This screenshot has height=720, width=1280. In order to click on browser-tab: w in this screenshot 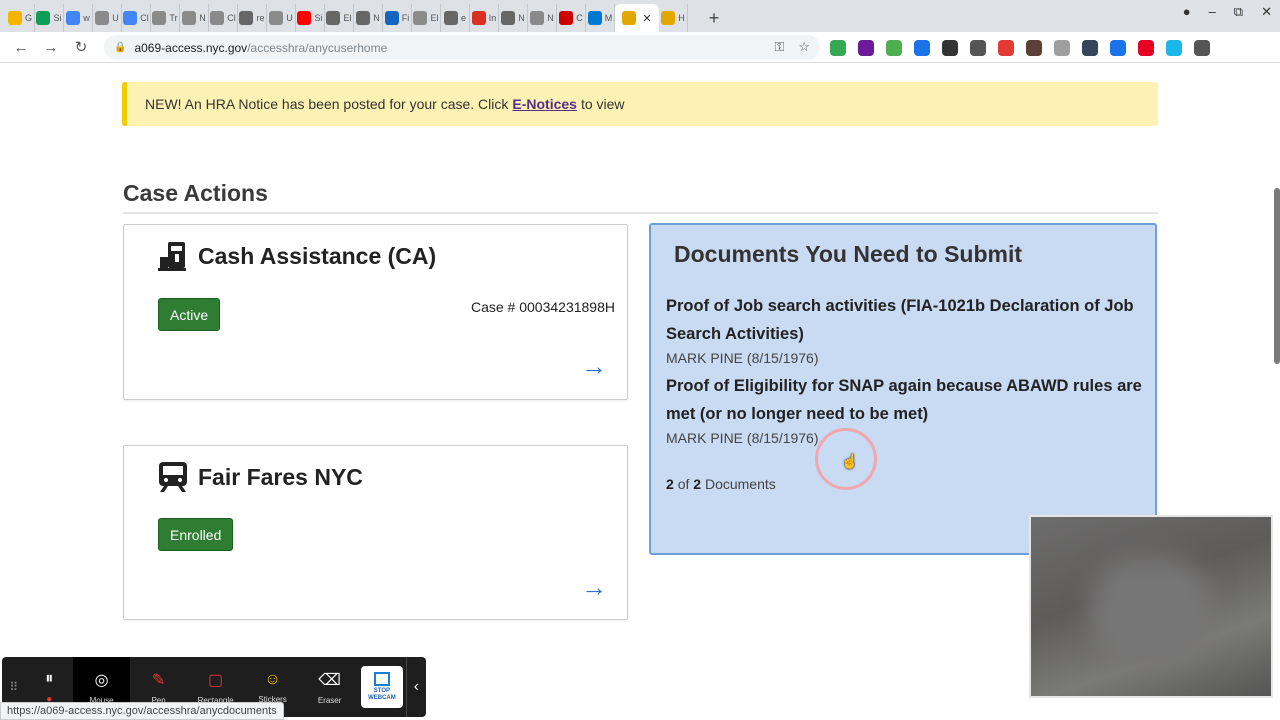, I will do `click(78, 18)`.